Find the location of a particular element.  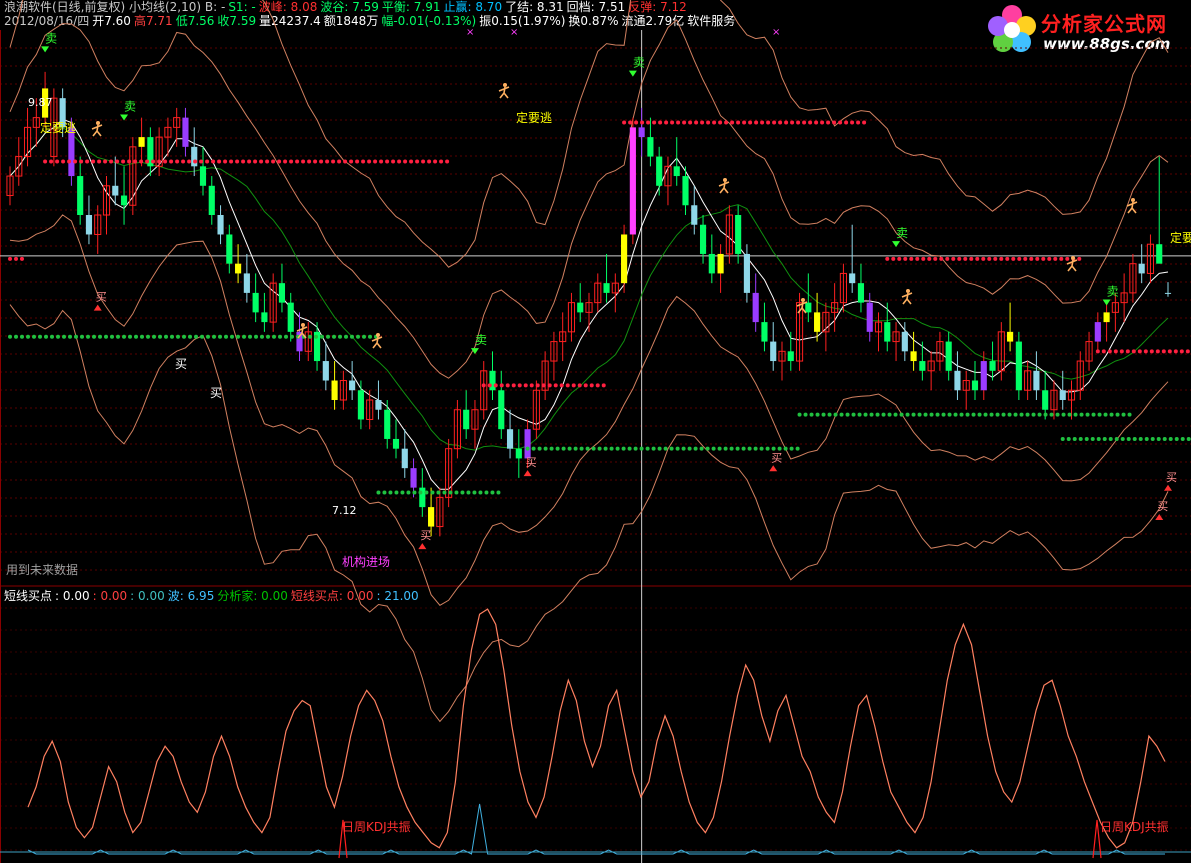

sell-label: 卖 is located at coordinates (481, 340).